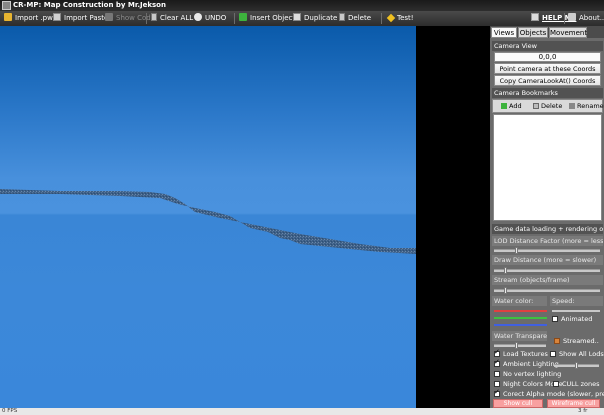 This screenshot has height=415, width=604. I want to click on load-textures-checkbox: Load Textures, so click(521, 353).